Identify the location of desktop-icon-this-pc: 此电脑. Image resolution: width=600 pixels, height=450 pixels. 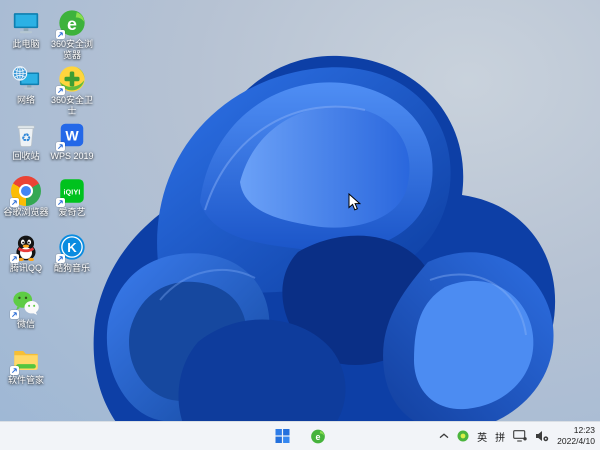
(26, 29).